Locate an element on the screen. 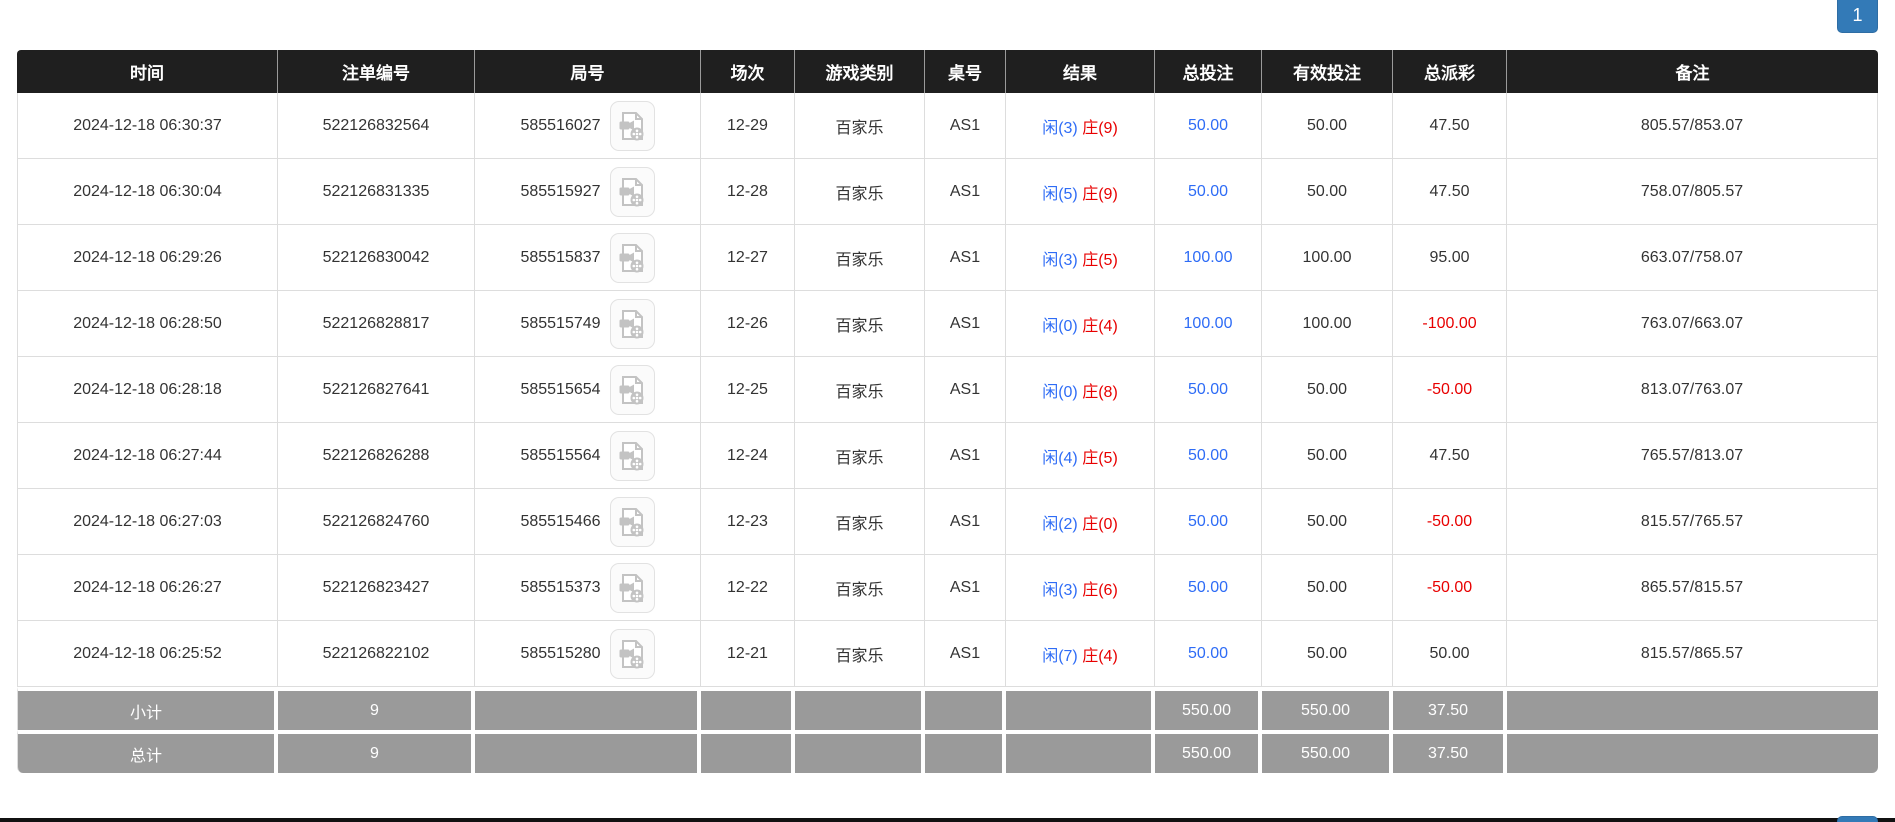 This screenshot has width=1895, height=822. grand-total-valid-bet: 550.00 is located at coordinates (1327, 751).